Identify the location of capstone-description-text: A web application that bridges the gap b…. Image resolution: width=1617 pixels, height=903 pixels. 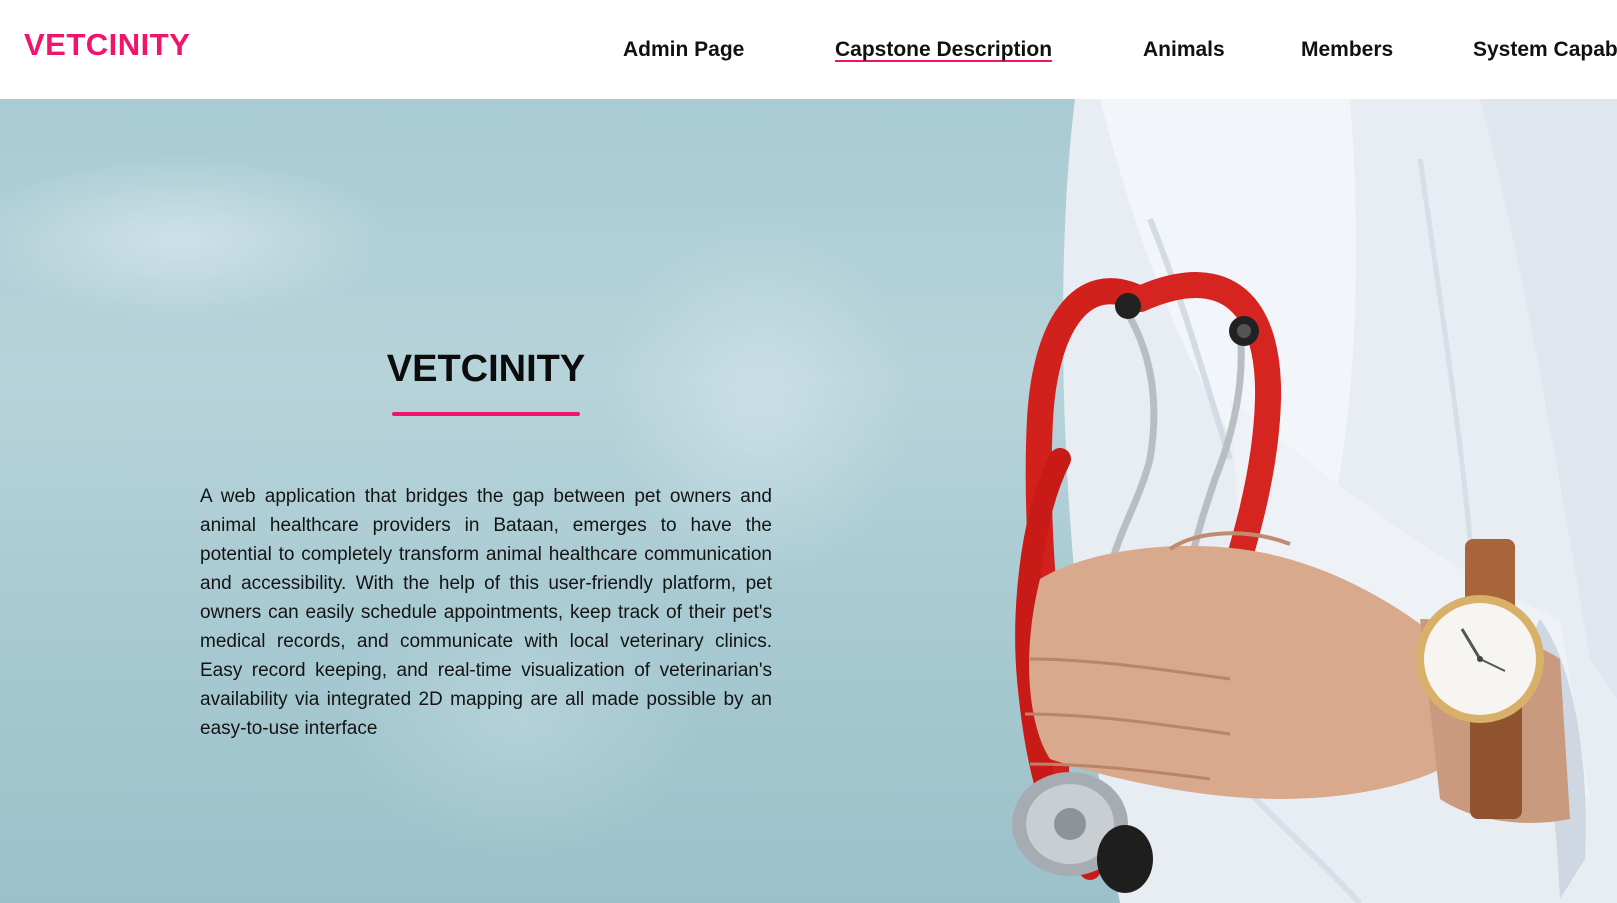
(486, 612).